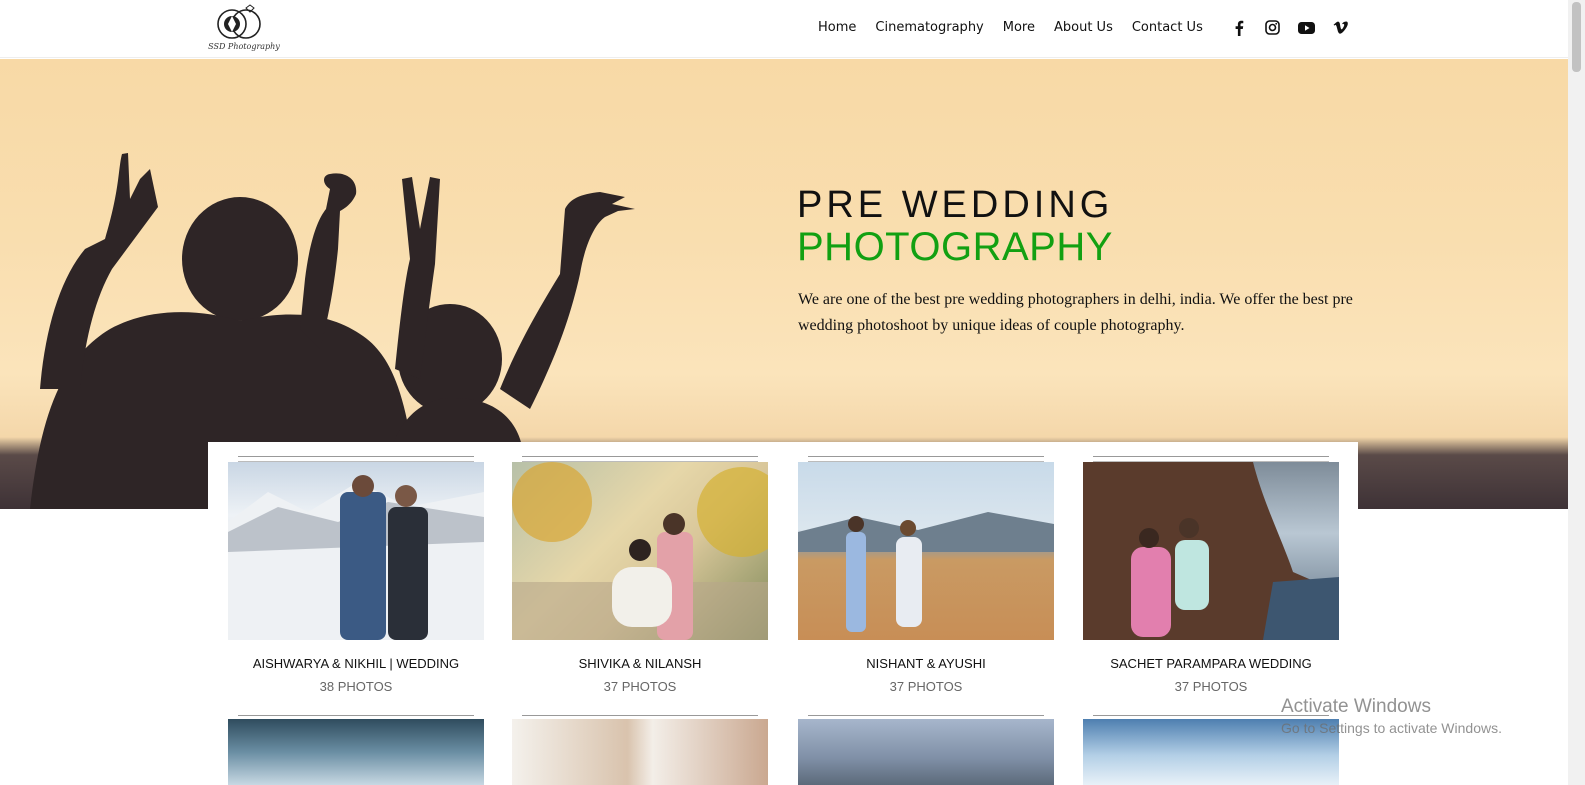  What do you see at coordinates (1083, 27) in the screenshot?
I see `nav-about-us: About Us` at bounding box center [1083, 27].